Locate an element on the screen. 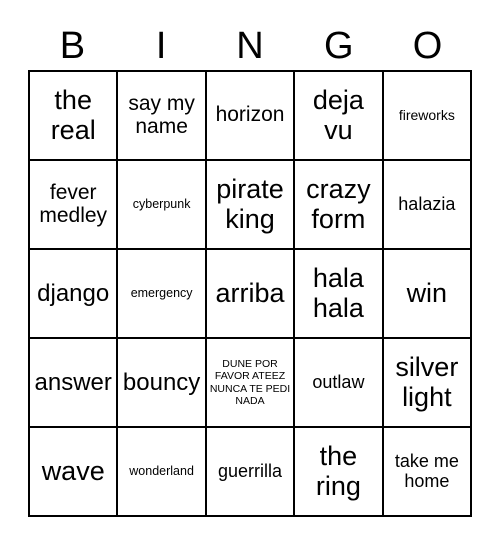 Image resolution: width=500 pixels, height=544 pixels. bingo-cell-label: wonderland is located at coordinates (161, 470).